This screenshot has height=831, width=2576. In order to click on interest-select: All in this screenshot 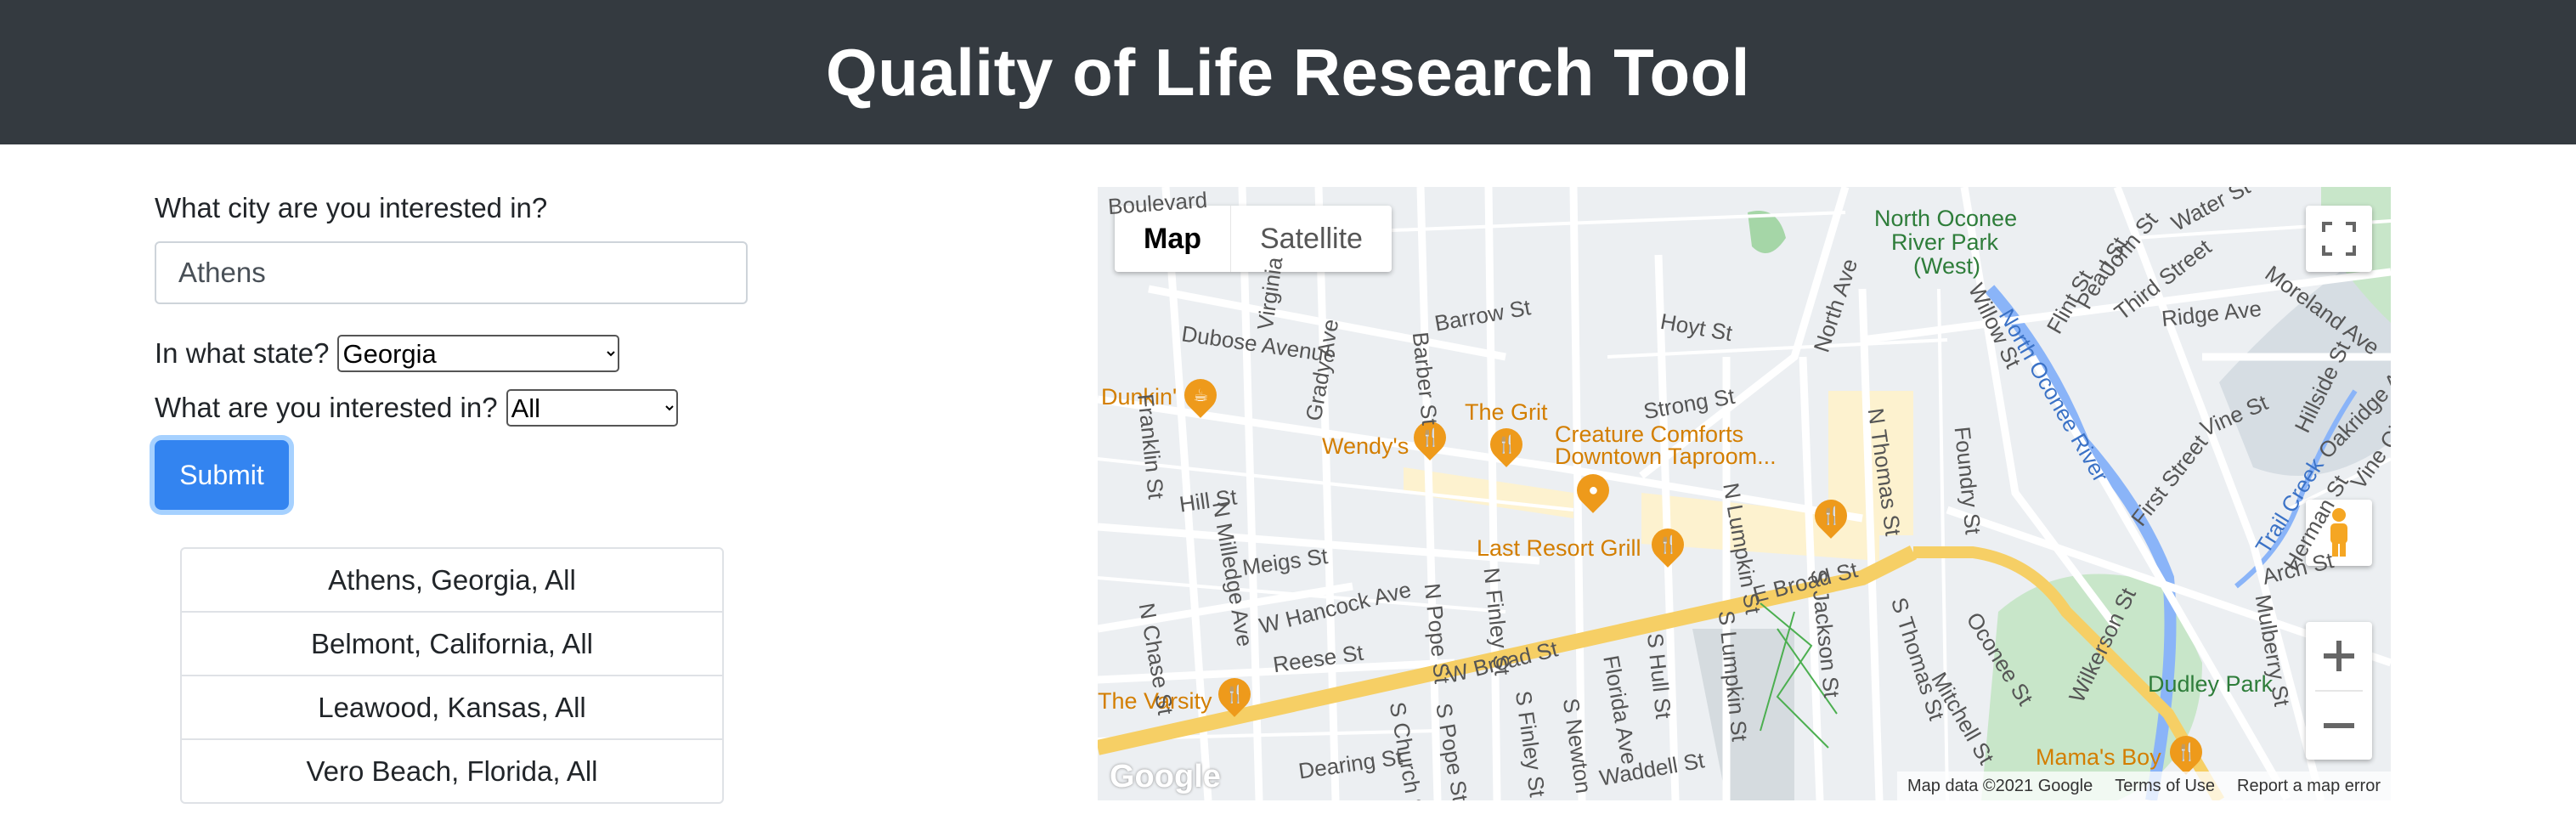, I will do `click(592, 408)`.